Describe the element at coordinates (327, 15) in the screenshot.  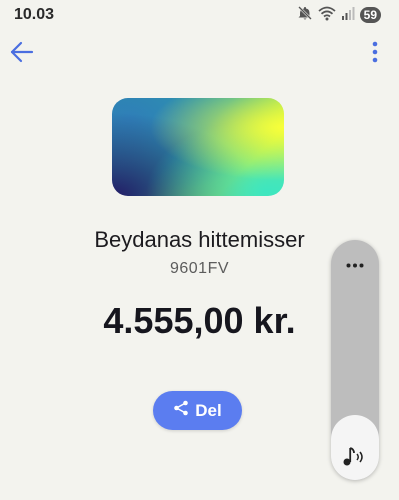
I see `wifi-icon` at that location.